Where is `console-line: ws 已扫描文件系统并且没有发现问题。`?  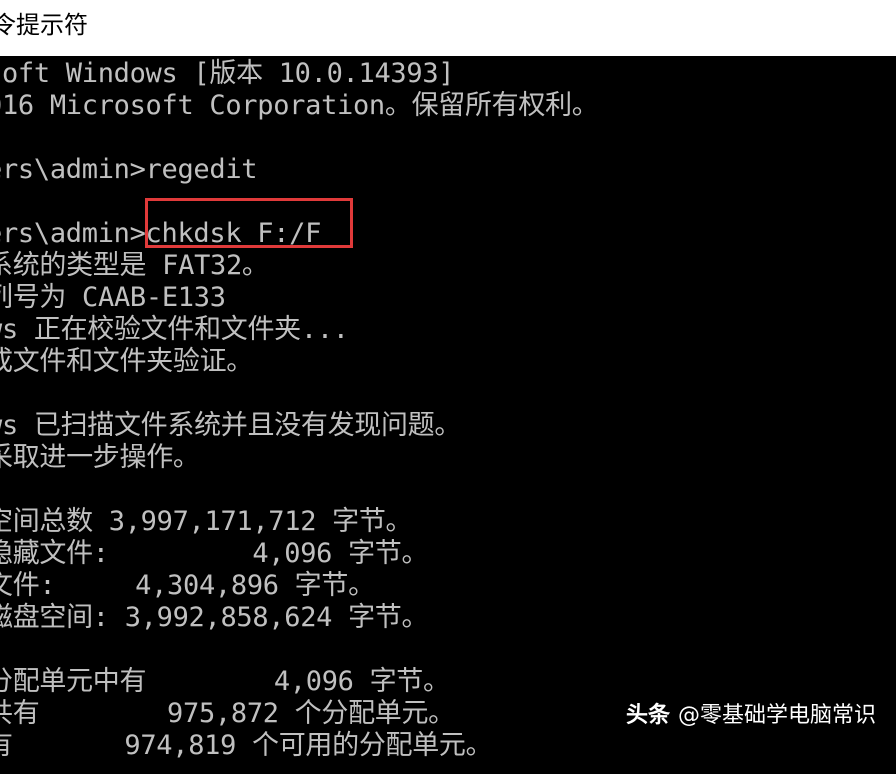
console-line: ws 已扫描文件系统并且没有发现问题。 is located at coordinates (231, 425).